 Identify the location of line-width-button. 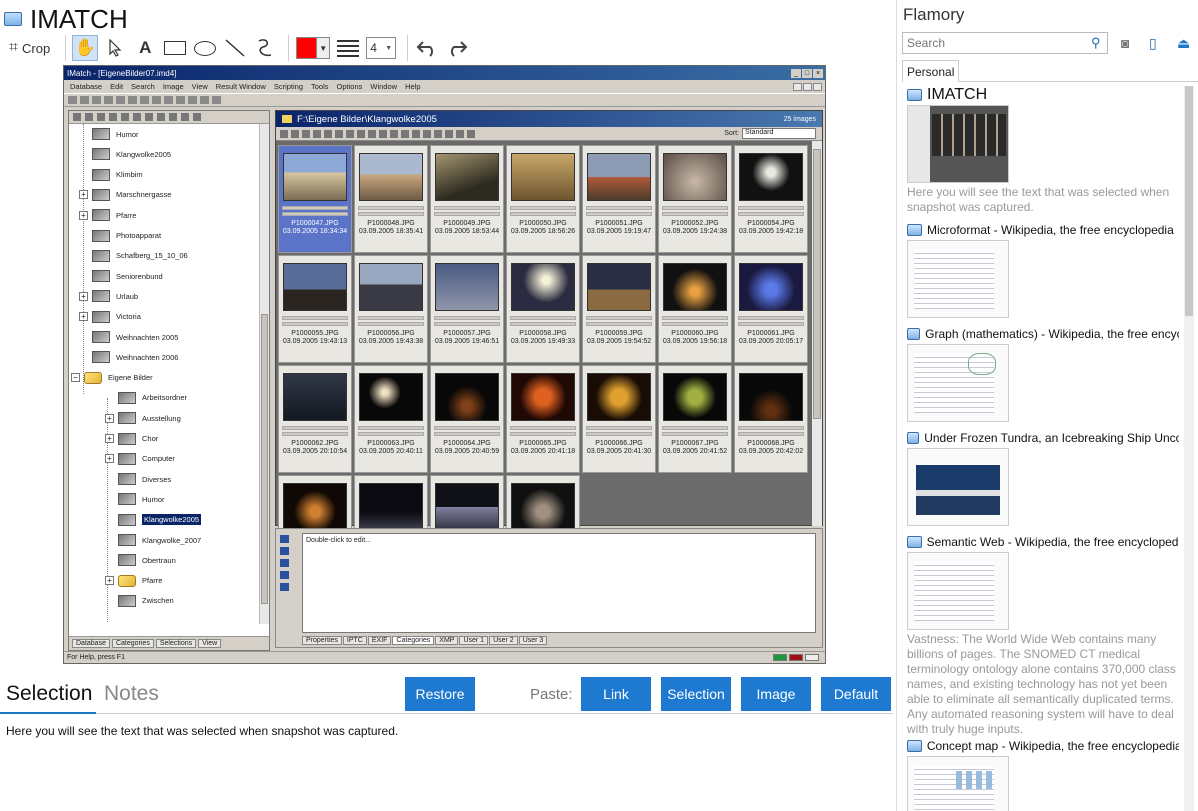
(348, 48).